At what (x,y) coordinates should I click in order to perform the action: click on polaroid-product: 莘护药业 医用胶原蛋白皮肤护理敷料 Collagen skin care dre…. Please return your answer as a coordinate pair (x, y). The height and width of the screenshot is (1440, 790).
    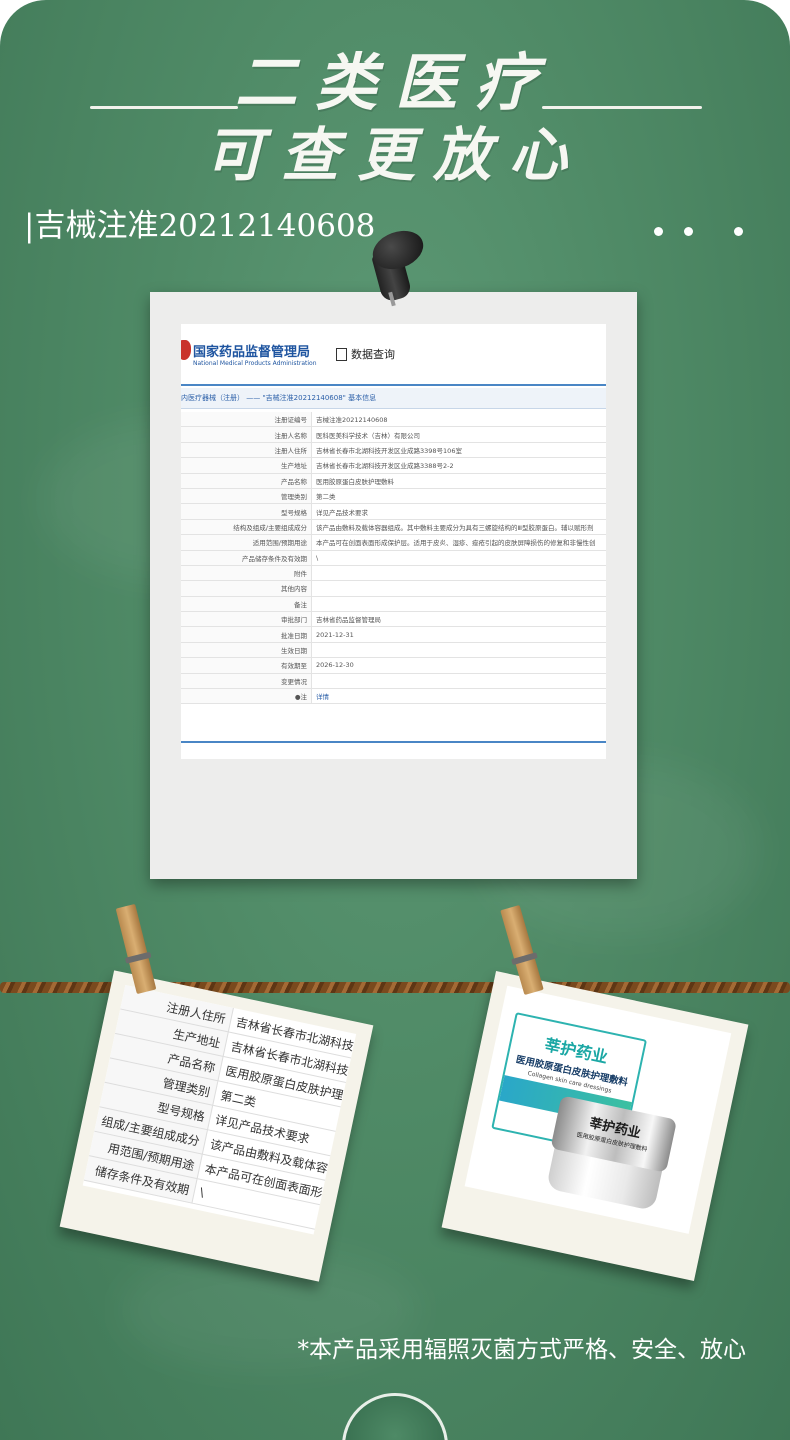
    Looking at the image, I should click on (595, 1126).